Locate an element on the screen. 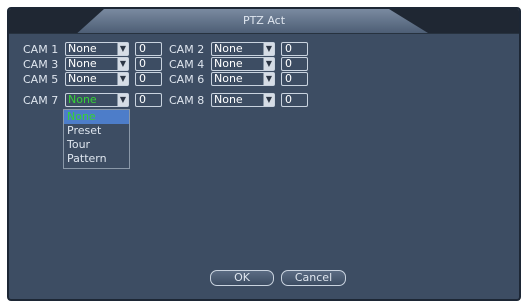 This screenshot has width=528, height=306. title-bar: PTZ Act is located at coordinates (264, 21).